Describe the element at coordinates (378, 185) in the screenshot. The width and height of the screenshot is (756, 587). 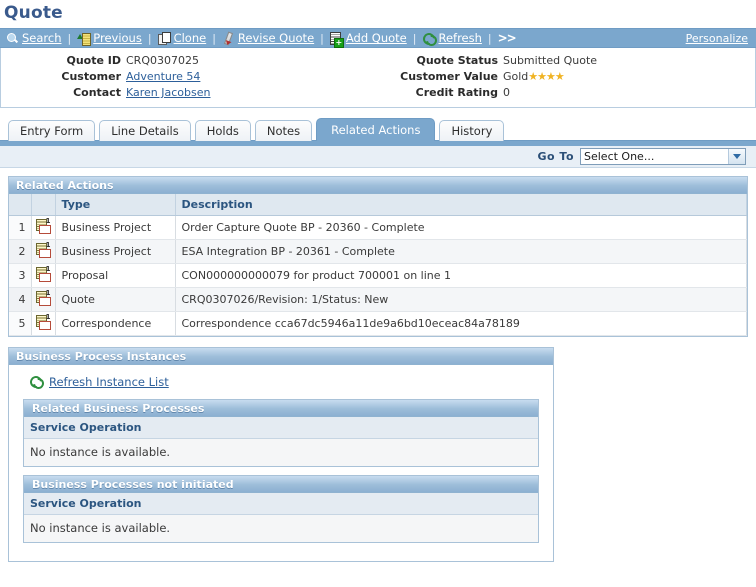
I see `related-actions-panel-title: Related Actions` at that location.